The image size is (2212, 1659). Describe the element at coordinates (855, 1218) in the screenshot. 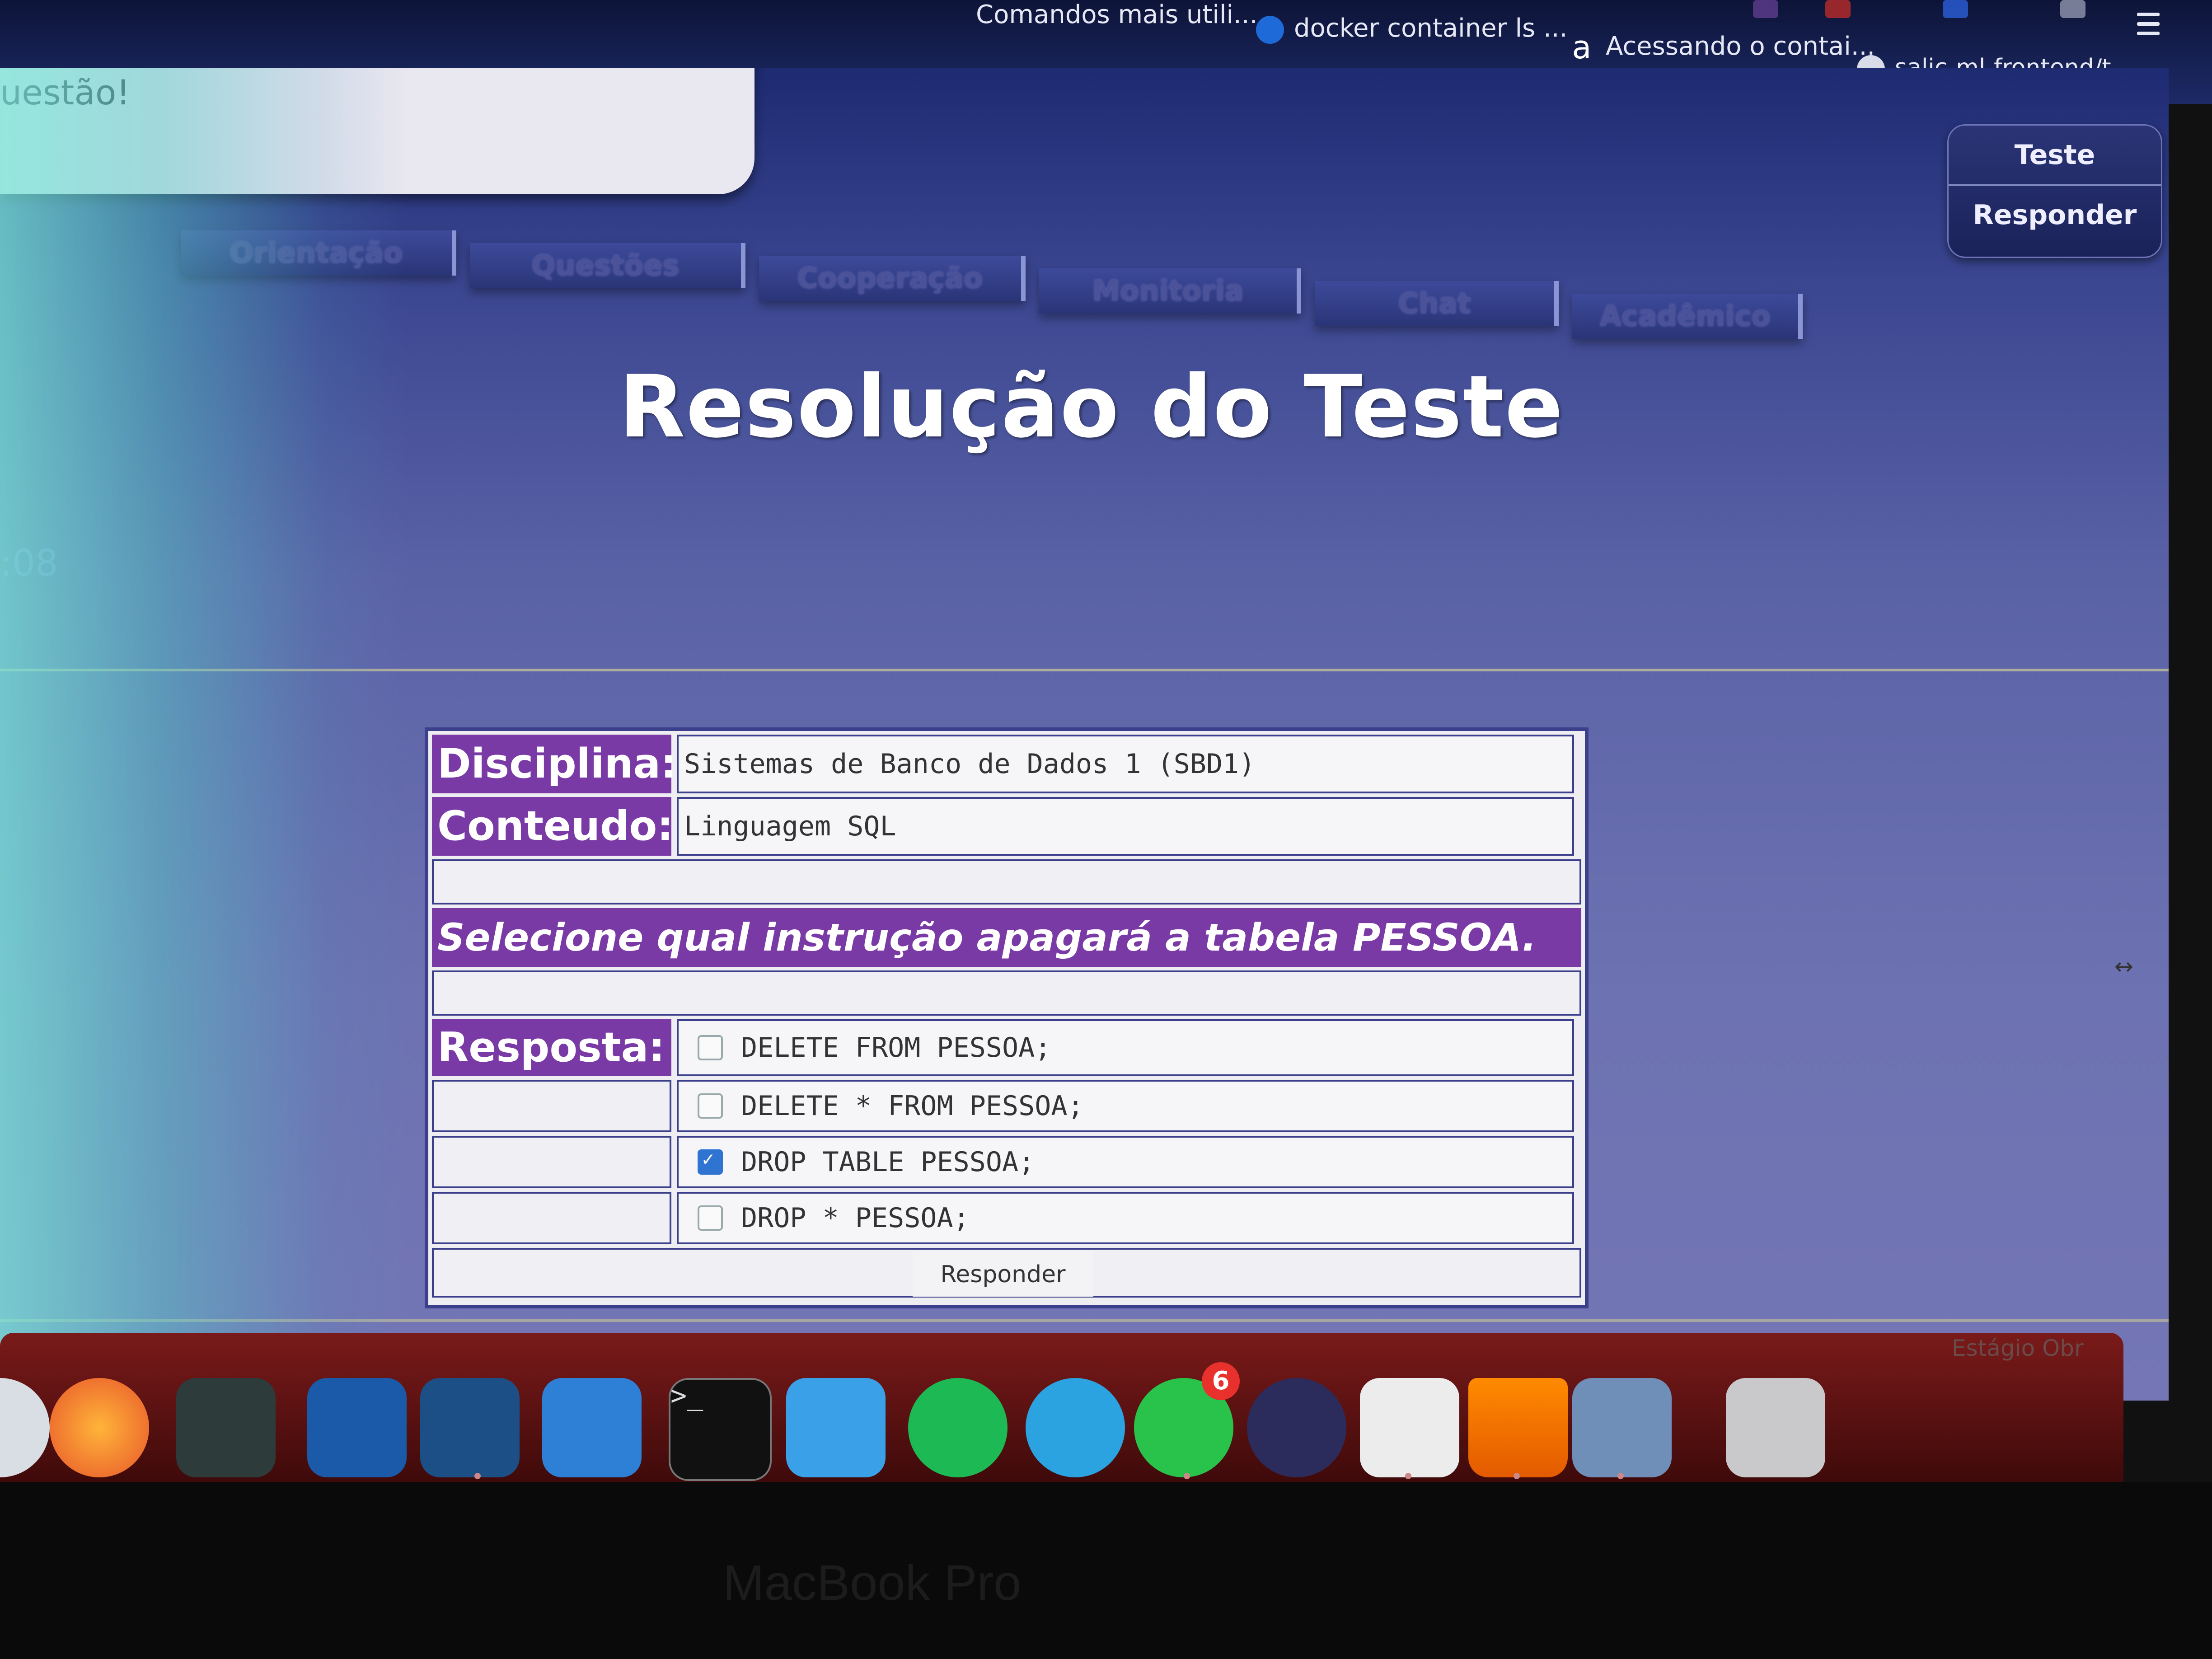

I see `option-text: DROP * PESSOA;` at that location.